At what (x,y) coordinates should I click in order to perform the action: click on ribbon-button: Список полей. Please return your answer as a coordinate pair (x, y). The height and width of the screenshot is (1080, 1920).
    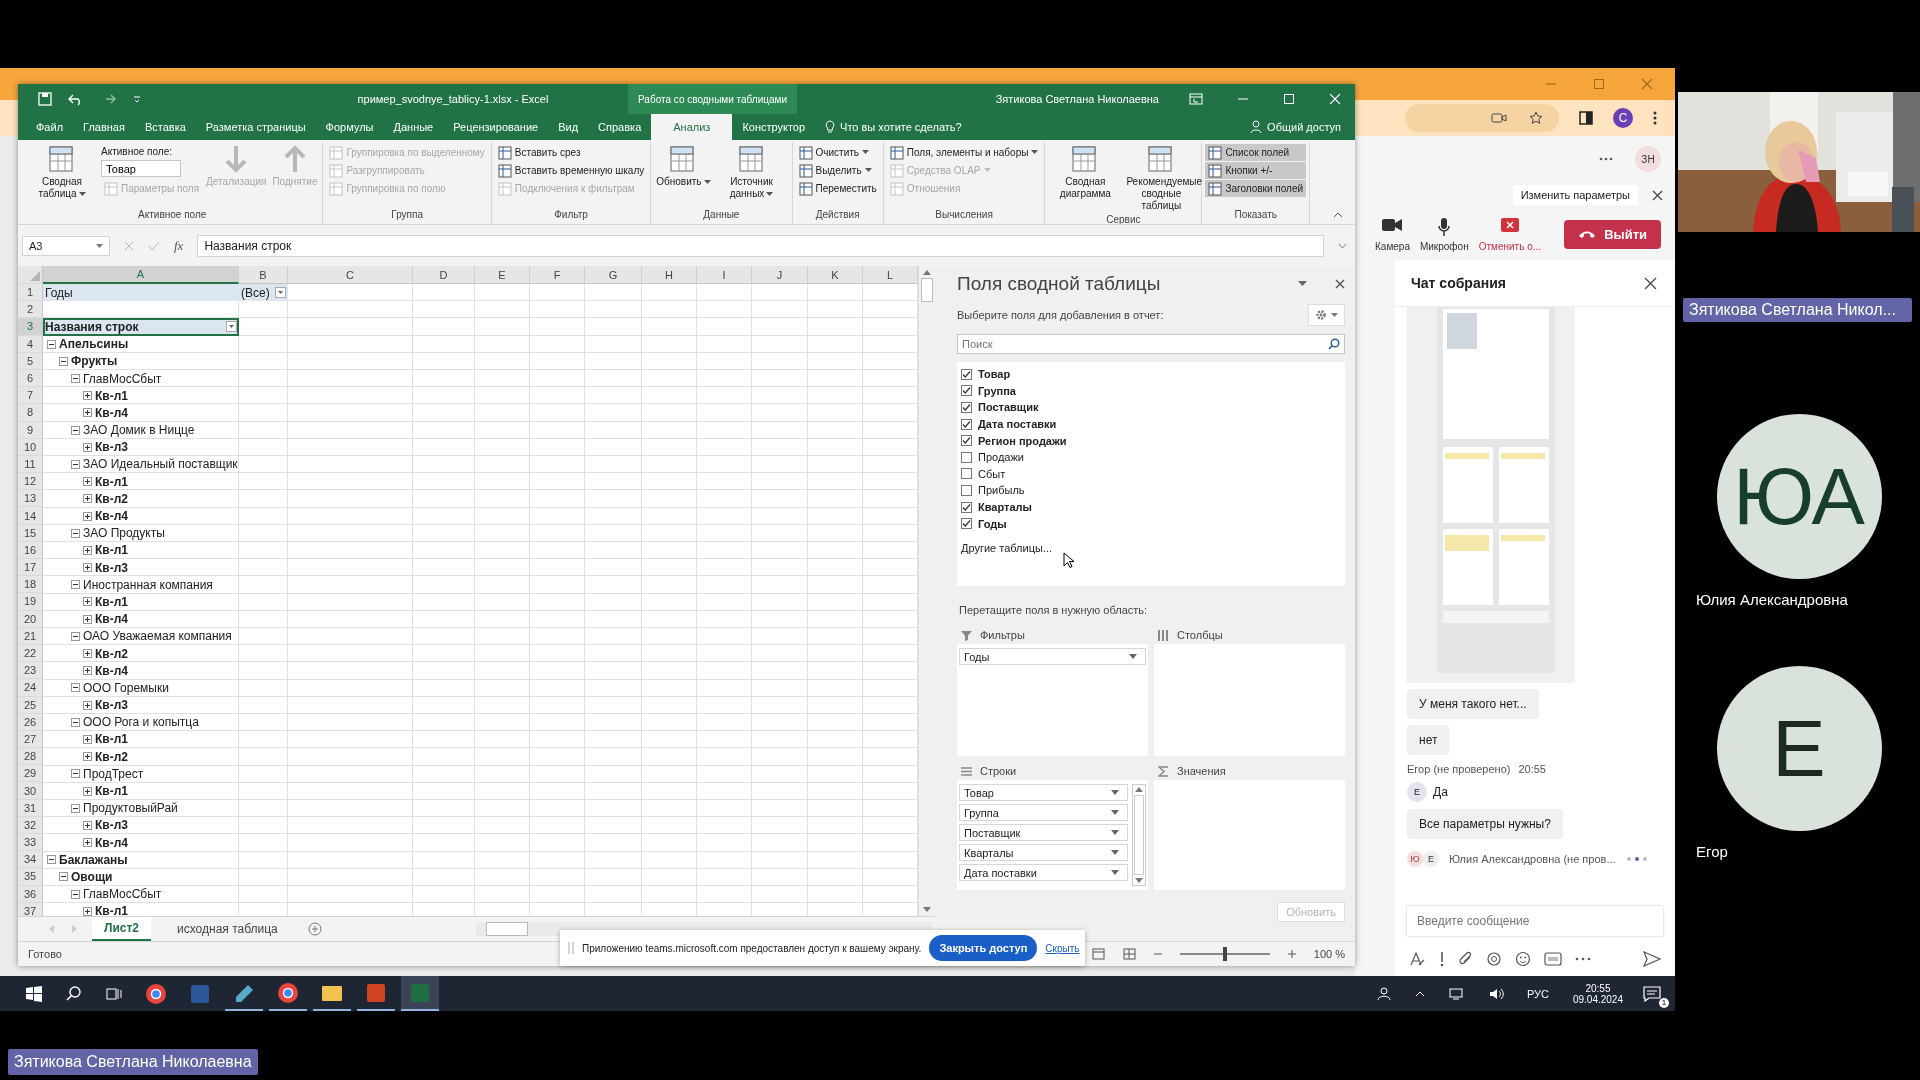
    Looking at the image, I should click on (1256, 152).